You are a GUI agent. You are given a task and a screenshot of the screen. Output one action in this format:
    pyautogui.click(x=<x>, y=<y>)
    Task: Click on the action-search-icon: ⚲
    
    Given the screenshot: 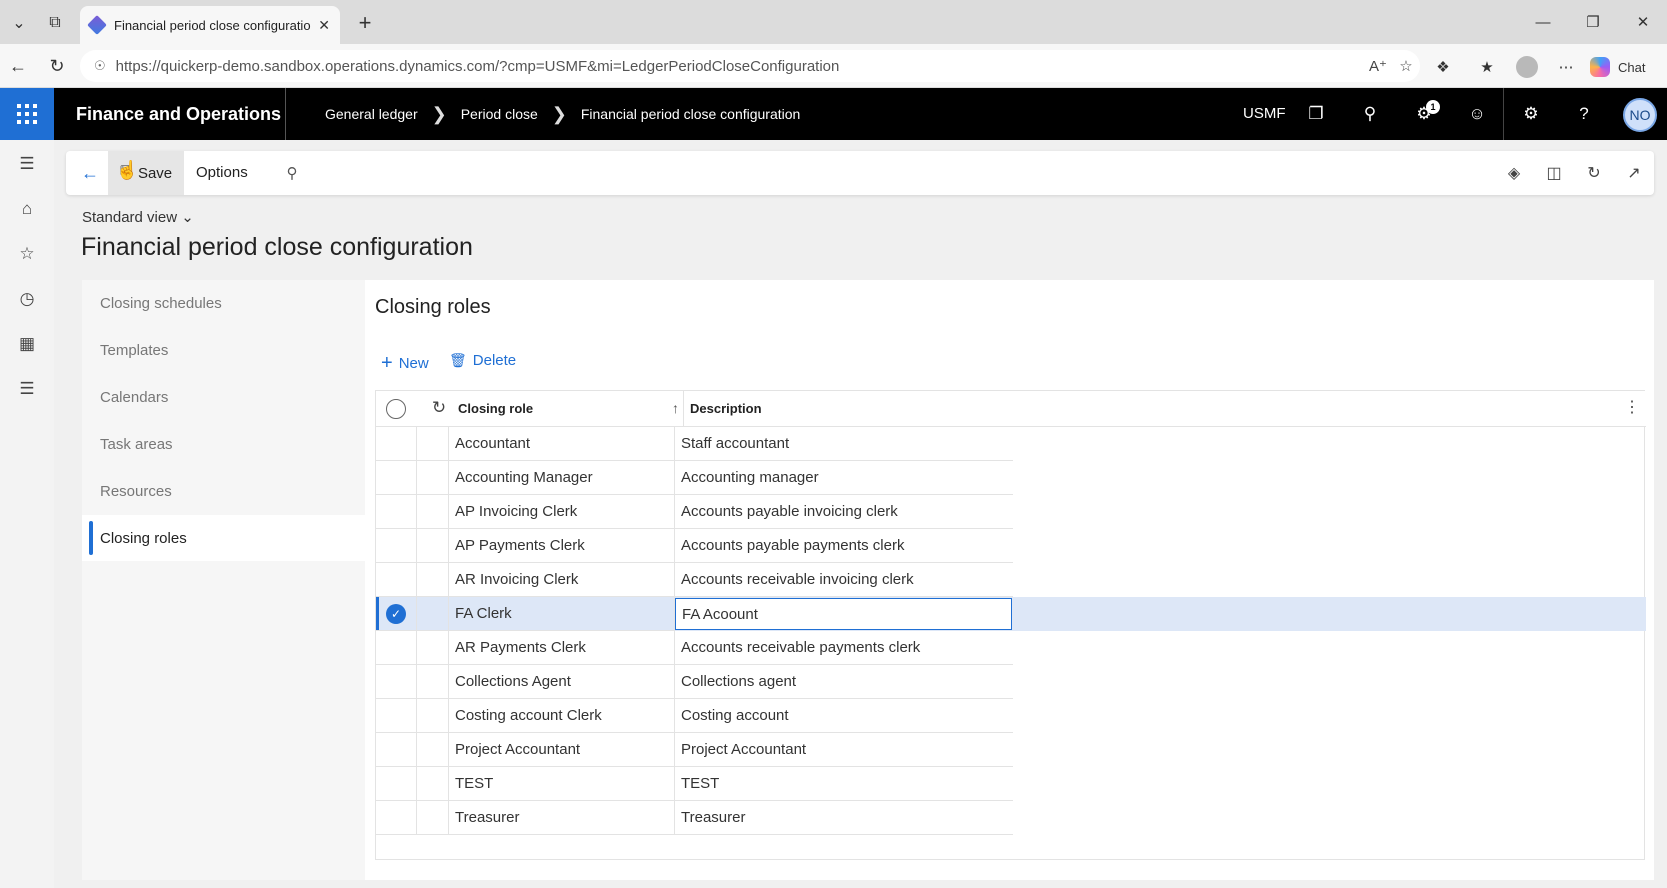 What is the action you would take?
    pyautogui.click(x=292, y=173)
    